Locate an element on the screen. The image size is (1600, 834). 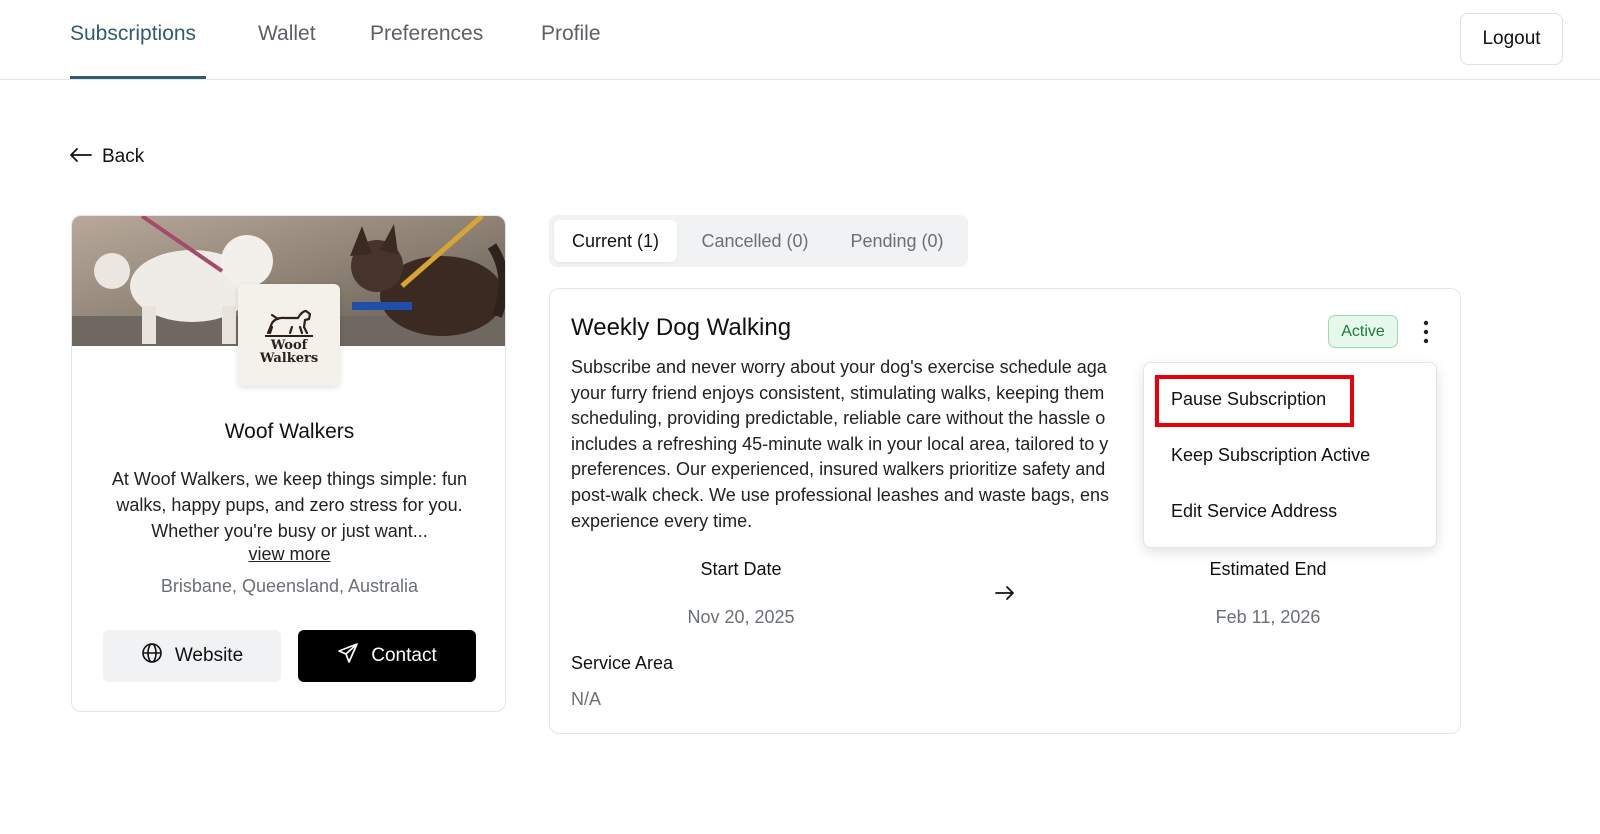
menu-item-keep-active: Keep Subscription Active is located at coordinates (1270, 455).